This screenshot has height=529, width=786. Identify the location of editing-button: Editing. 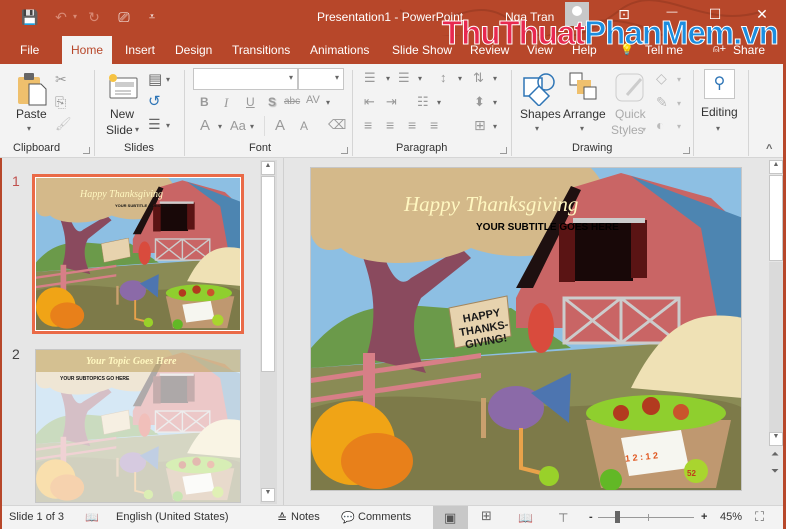
(719, 112).